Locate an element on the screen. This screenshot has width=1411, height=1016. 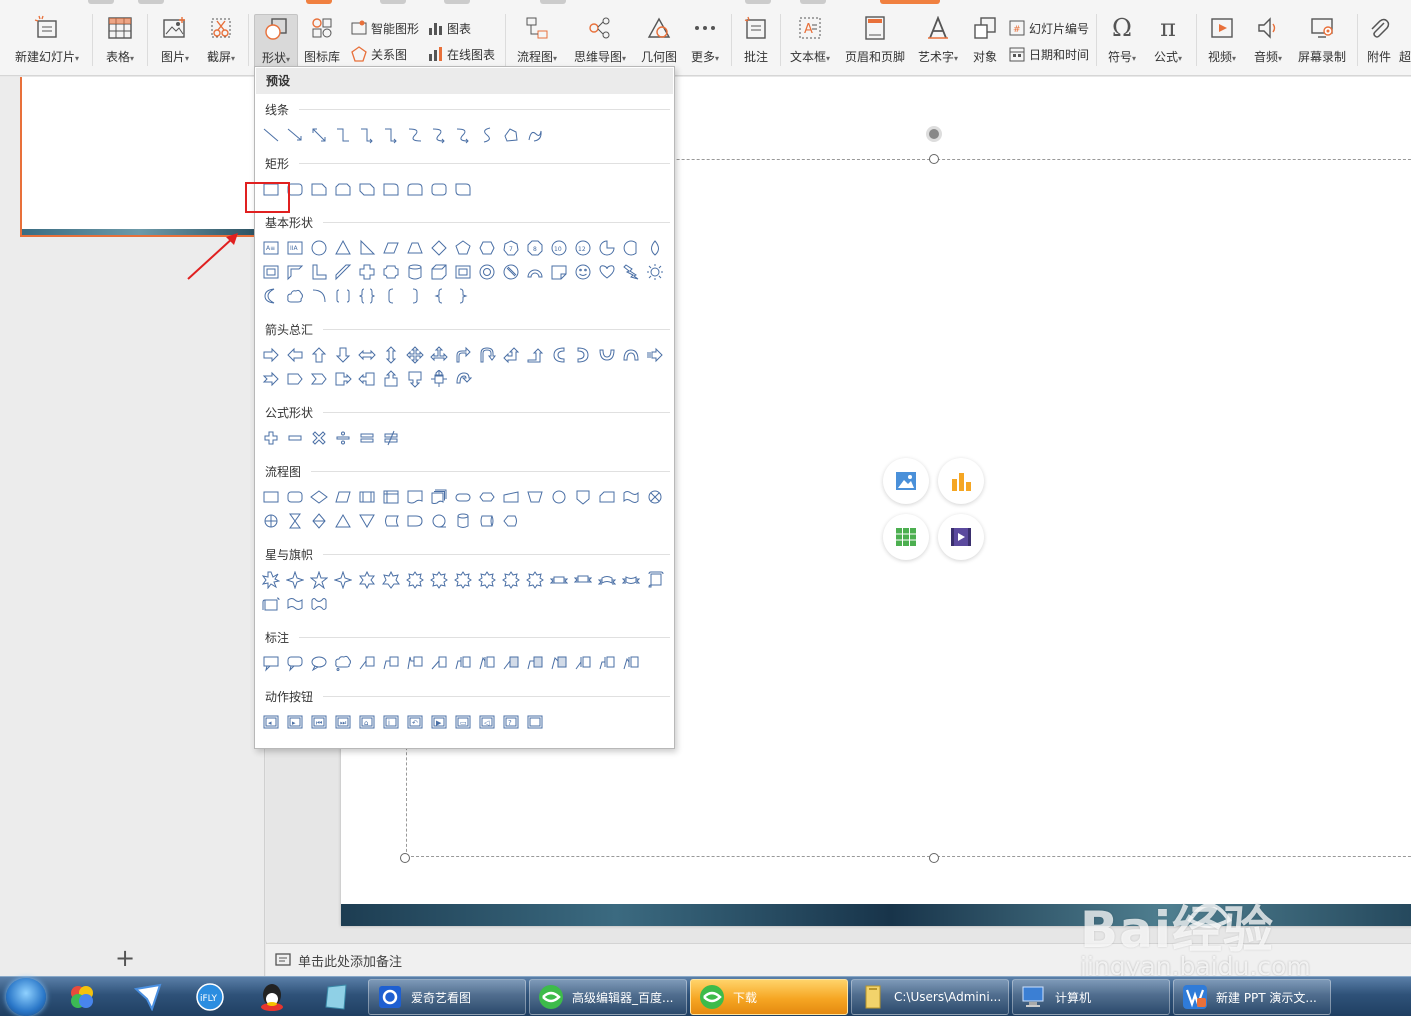
shape-coval-icon is located at coordinates (319, 663).